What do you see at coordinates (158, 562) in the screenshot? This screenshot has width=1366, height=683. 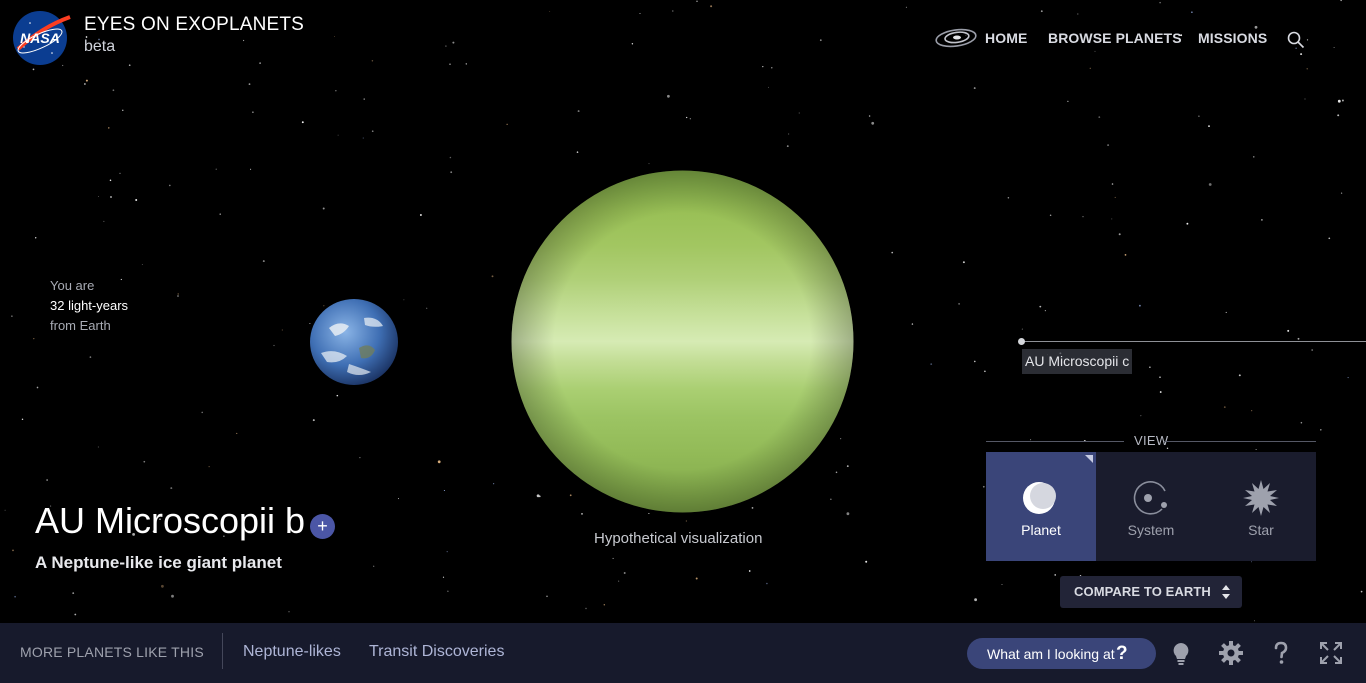 I see `planet-description: A Neptune-like ice giant planet` at bounding box center [158, 562].